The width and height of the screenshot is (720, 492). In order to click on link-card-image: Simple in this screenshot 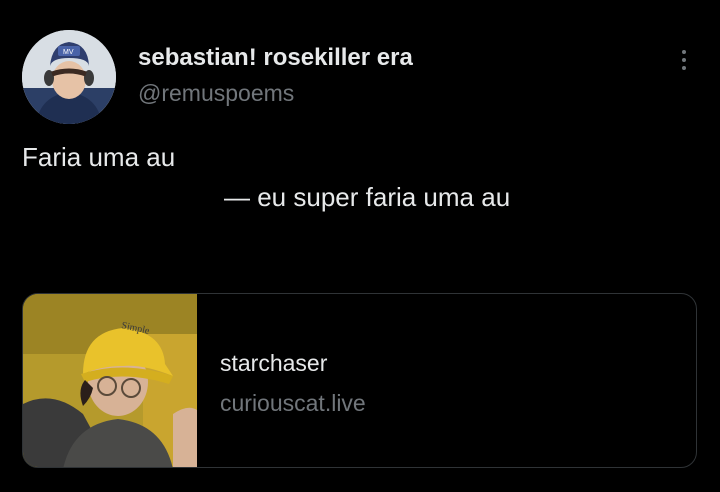, I will do `click(110, 380)`.